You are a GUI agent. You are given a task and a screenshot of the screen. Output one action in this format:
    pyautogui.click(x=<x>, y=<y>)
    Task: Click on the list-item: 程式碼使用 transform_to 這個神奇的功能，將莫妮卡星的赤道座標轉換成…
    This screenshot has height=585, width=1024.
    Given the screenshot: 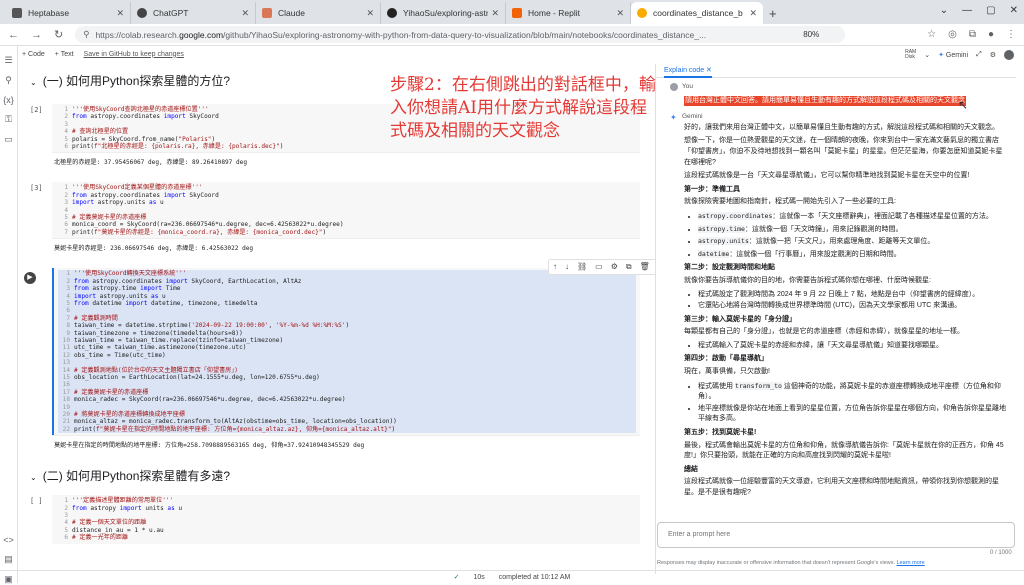 What is the action you would take?
    pyautogui.click(x=853, y=392)
    